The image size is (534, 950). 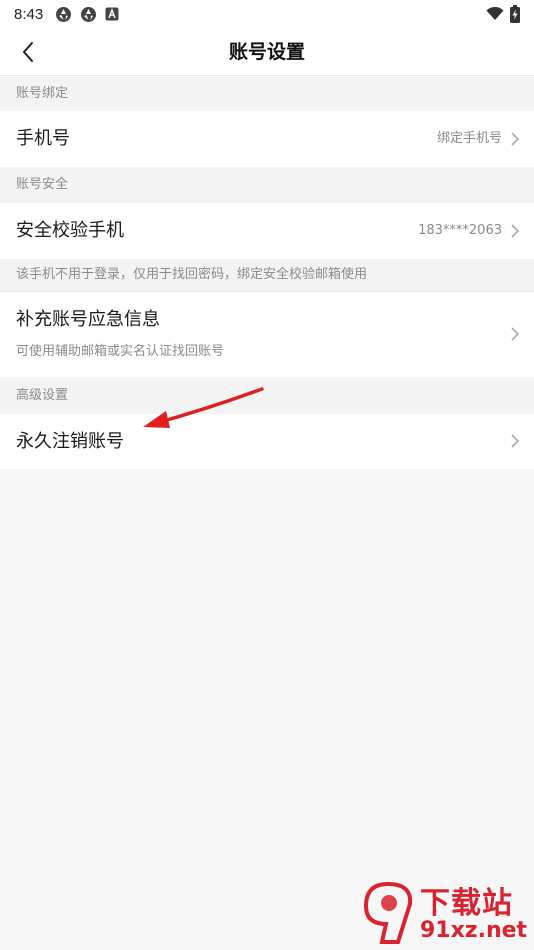 I want to click on status-bar: 8:43, so click(x=267, y=14).